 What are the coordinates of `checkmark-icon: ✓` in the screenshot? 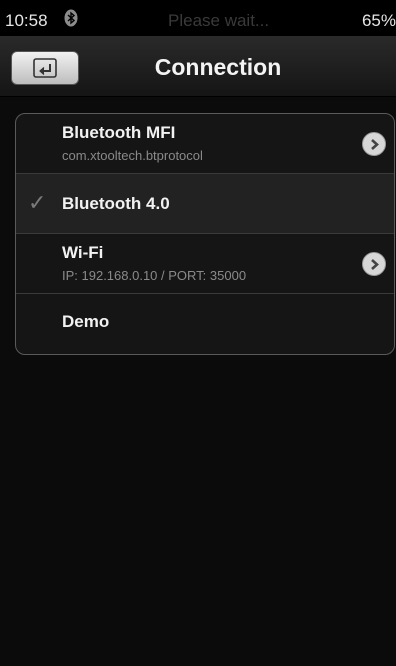 It's located at (37, 202).